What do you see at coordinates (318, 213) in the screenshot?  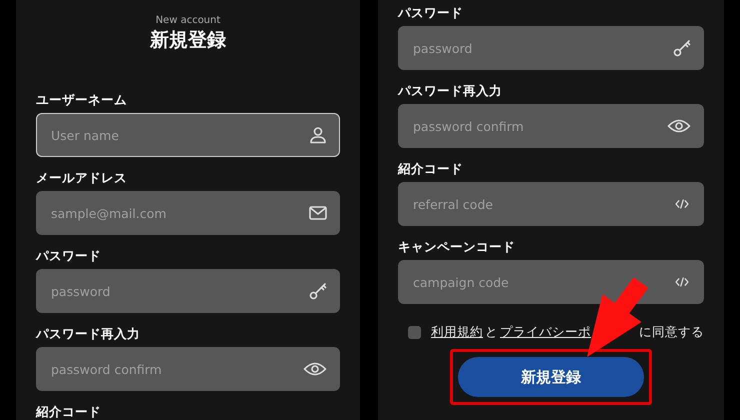 I see `mail-icon` at bounding box center [318, 213].